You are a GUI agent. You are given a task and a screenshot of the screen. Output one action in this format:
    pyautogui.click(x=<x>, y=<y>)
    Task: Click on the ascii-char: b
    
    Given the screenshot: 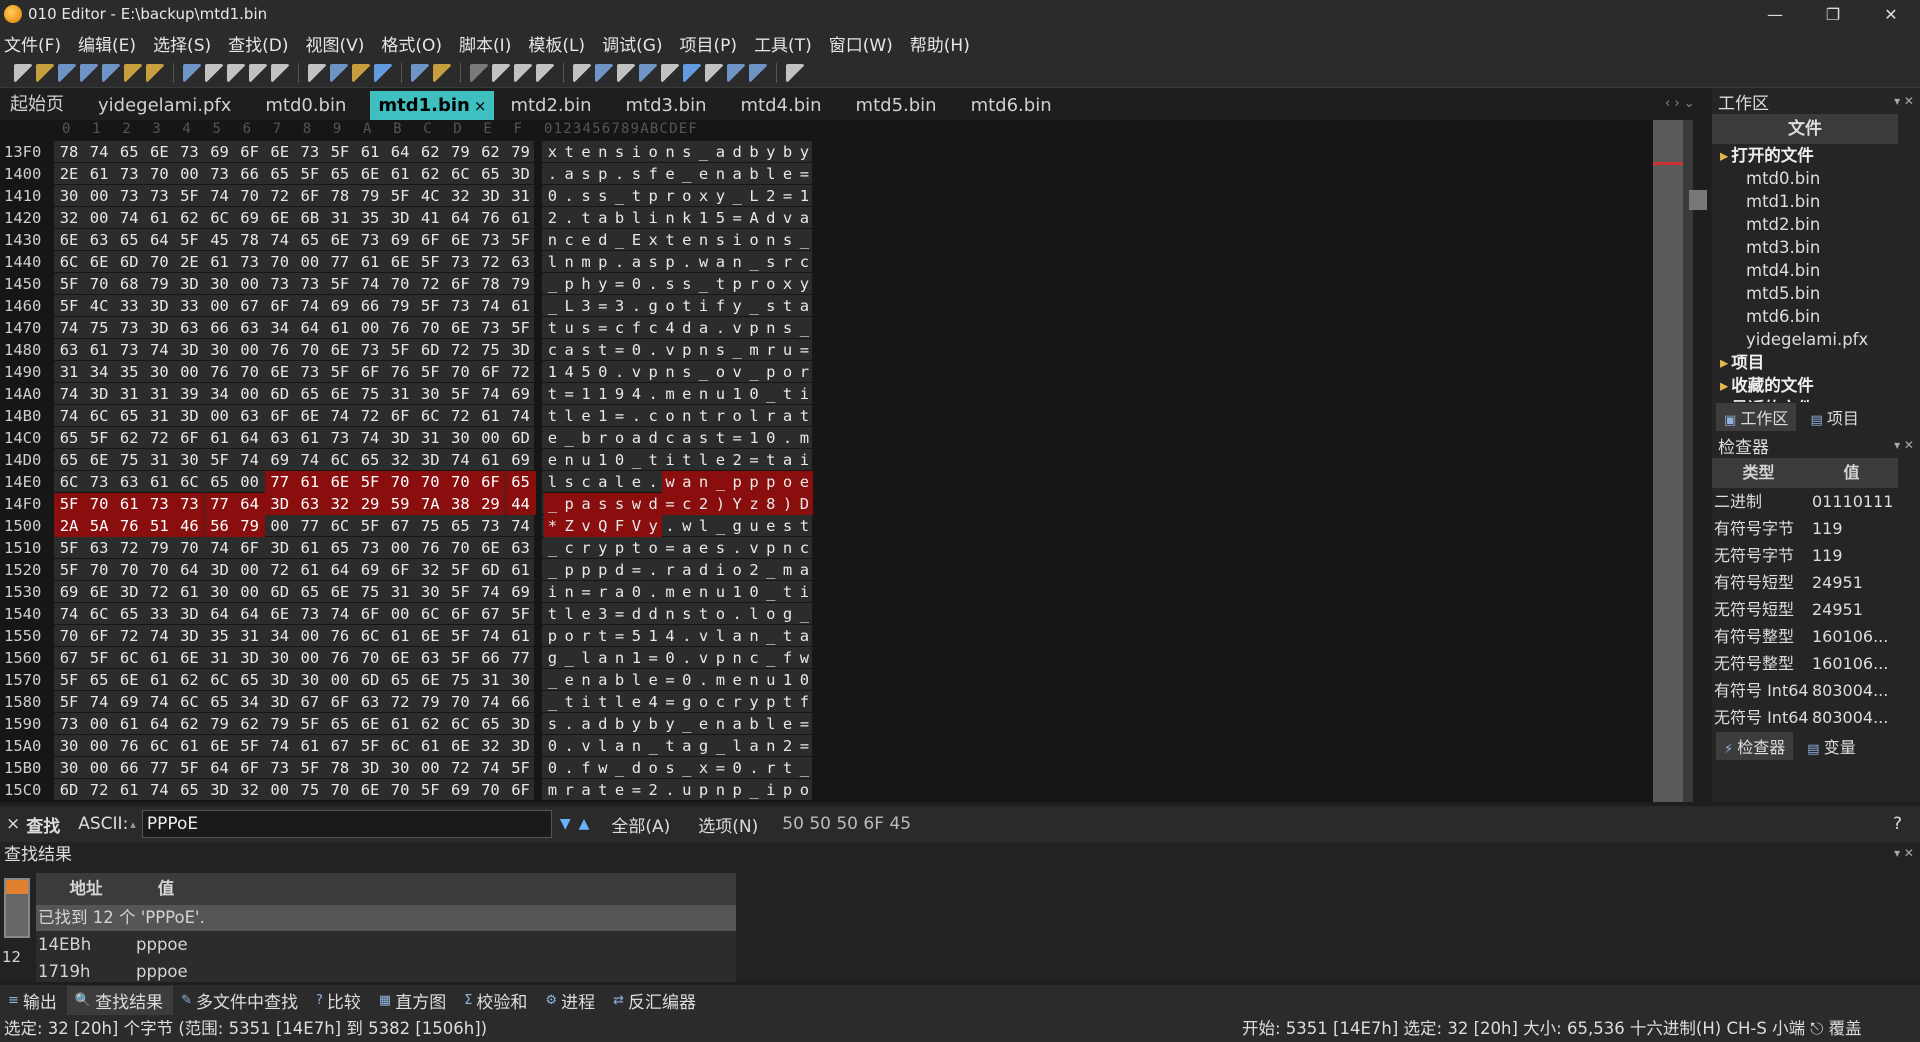 What is the action you would take?
    pyautogui.click(x=754, y=152)
    